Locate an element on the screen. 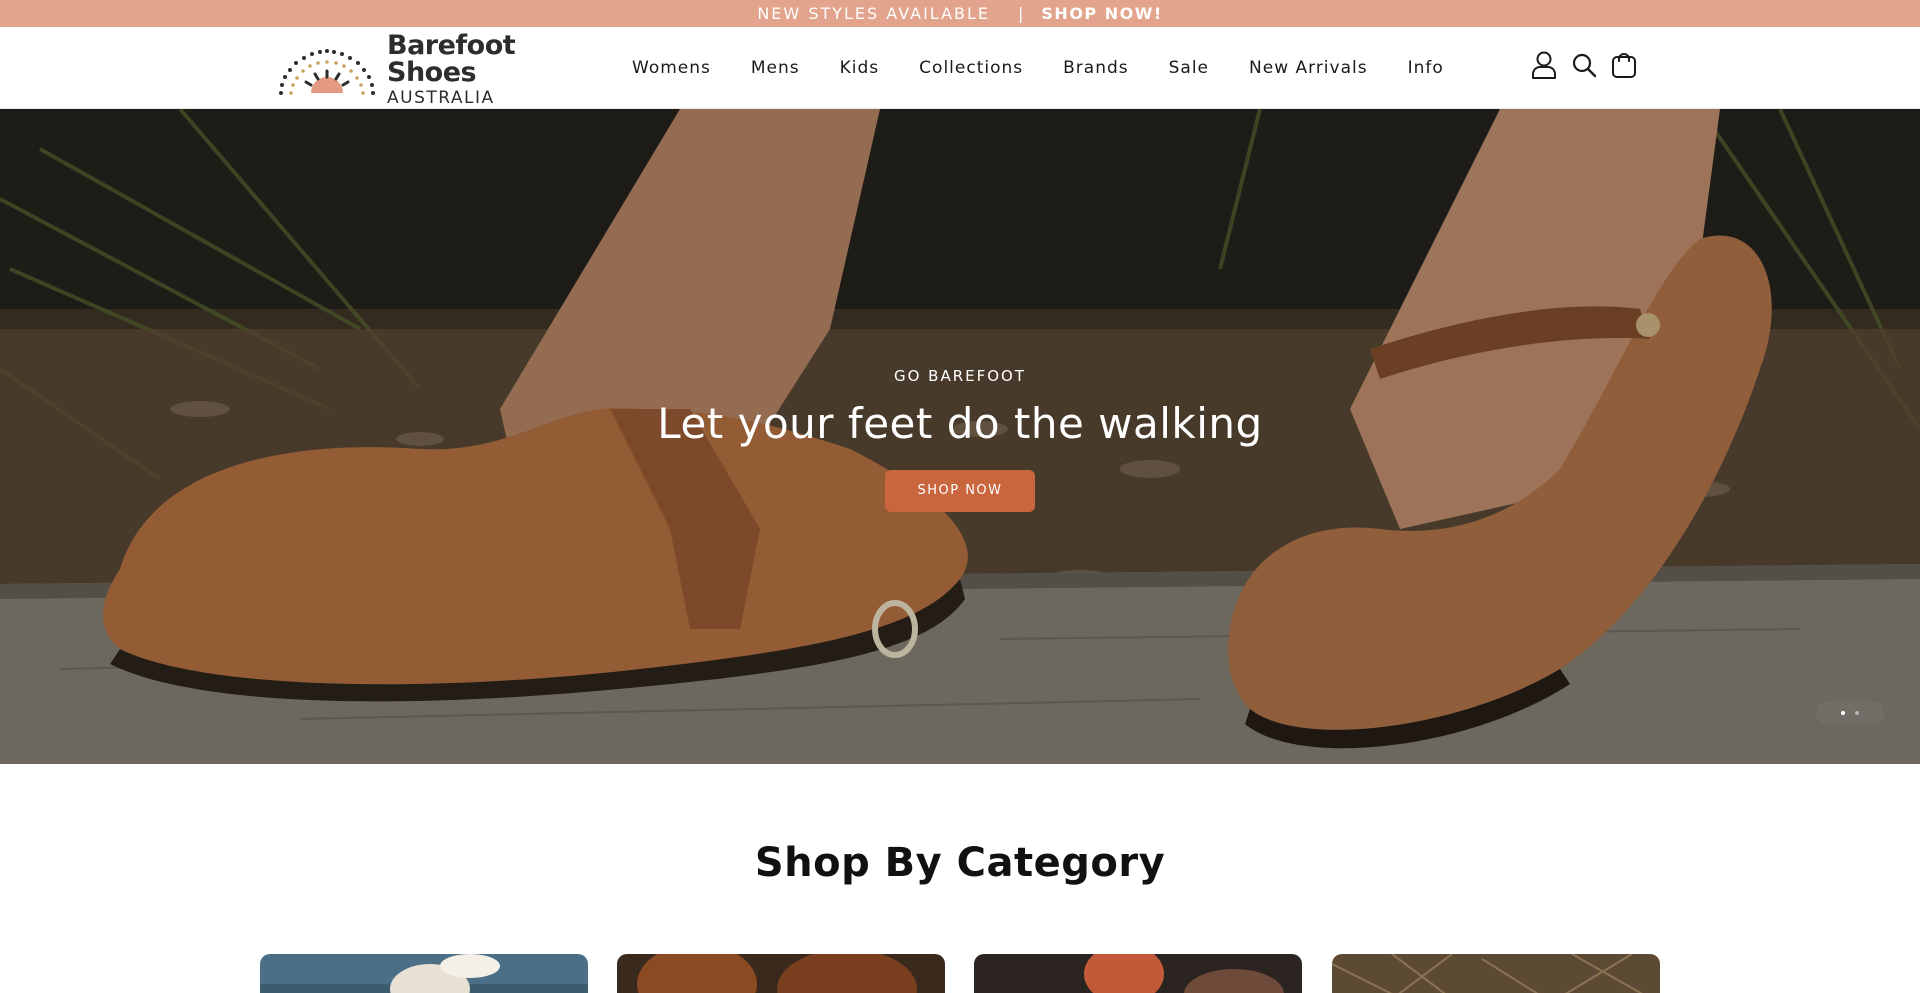  site-logo: Barefoot Shoes AUSTRALIA is located at coordinates (432, 69).